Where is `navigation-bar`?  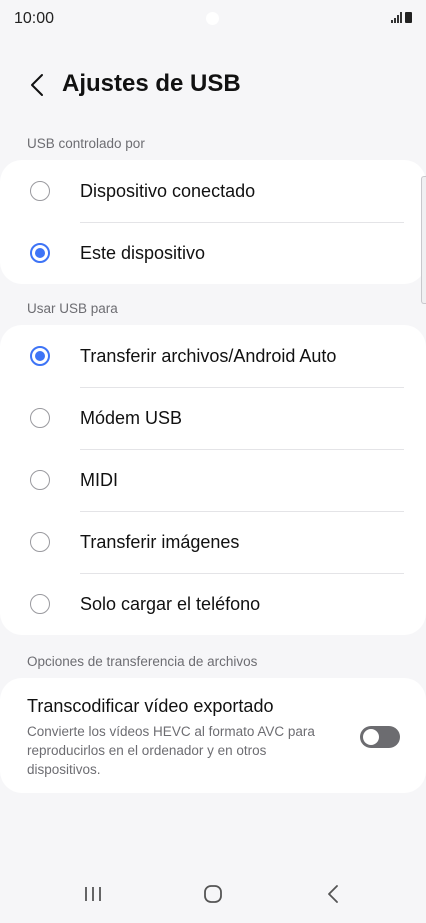 navigation-bar is located at coordinates (213, 894).